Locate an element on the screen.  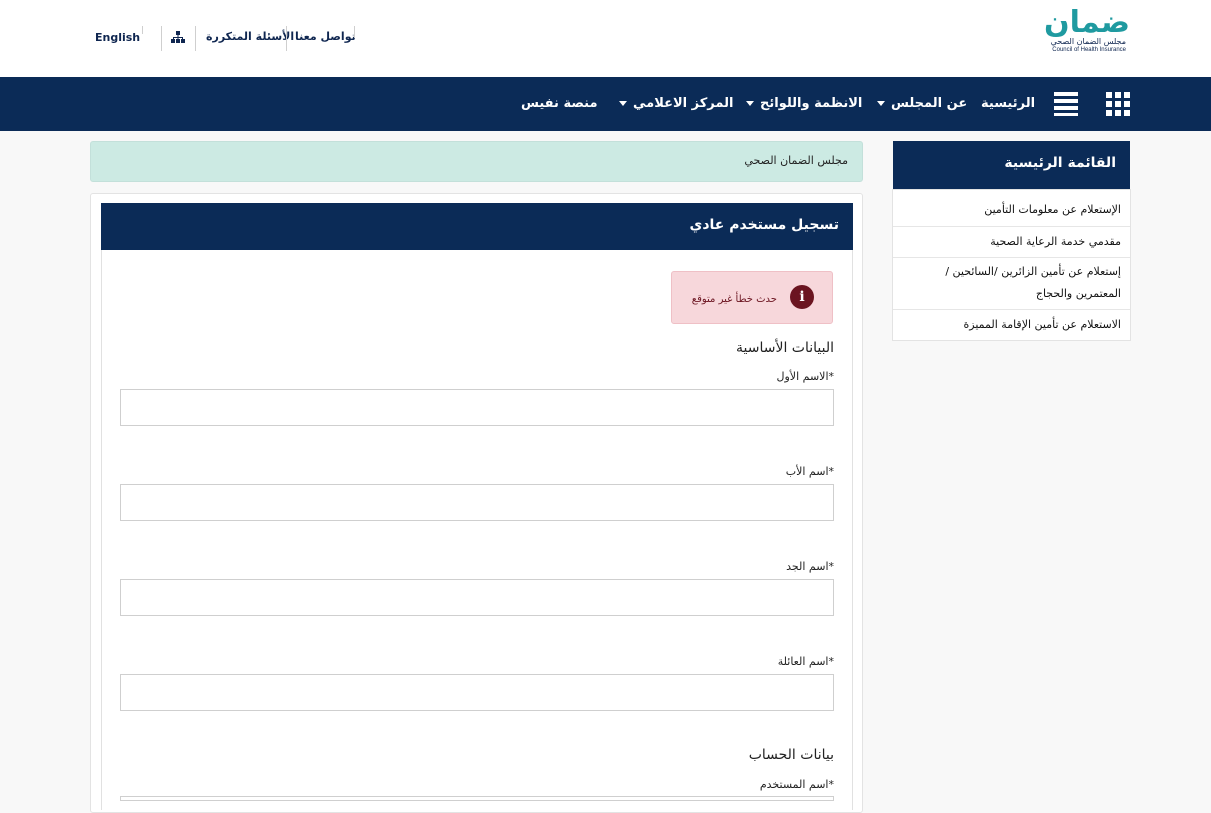
nav-item-regulations: الانظمة واللوائح is located at coordinates (804, 104).